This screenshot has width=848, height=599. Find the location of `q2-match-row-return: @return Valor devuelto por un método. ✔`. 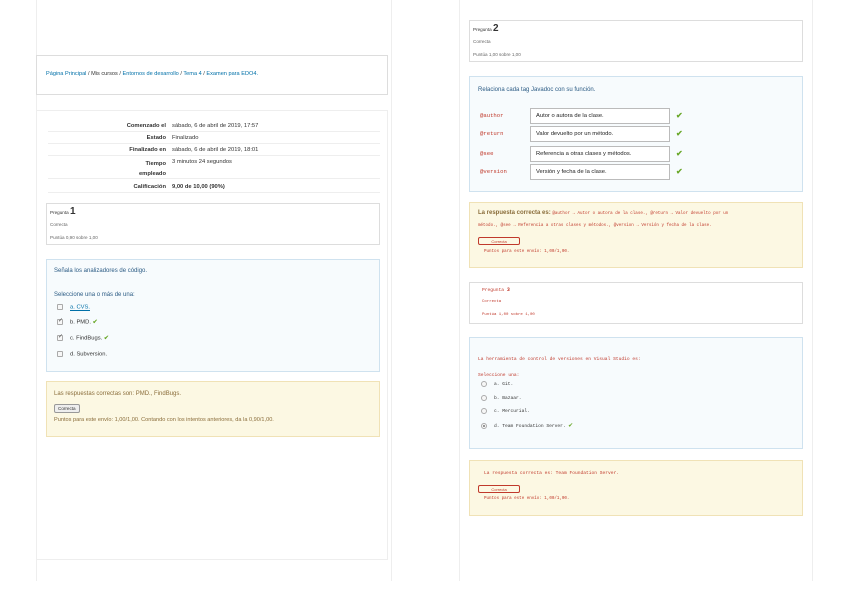

q2-match-row-return: @return Valor devuelto por un método. ✔ is located at coordinates (585, 134).